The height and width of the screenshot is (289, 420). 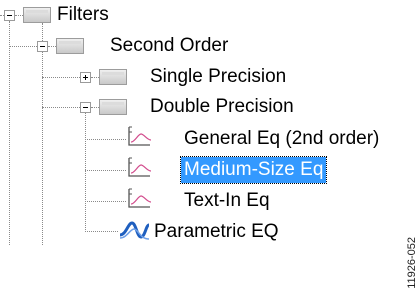 What do you see at coordinates (227, 201) in the screenshot?
I see `tree-node-text-in-eq: Text-In Eq` at bounding box center [227, 201].